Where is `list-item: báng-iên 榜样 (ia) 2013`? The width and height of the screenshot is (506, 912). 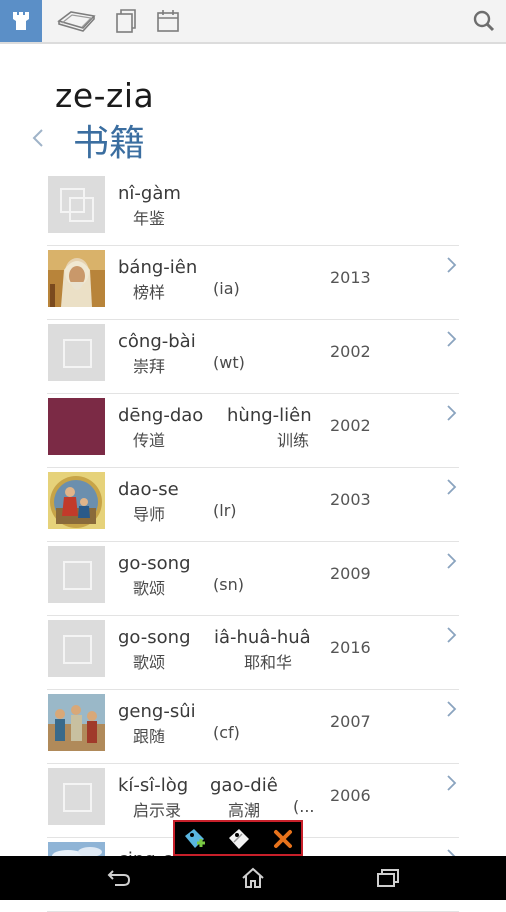 list-item: báng-iên 榜样 (ia) 2013 is located at coordinates (253, 283).